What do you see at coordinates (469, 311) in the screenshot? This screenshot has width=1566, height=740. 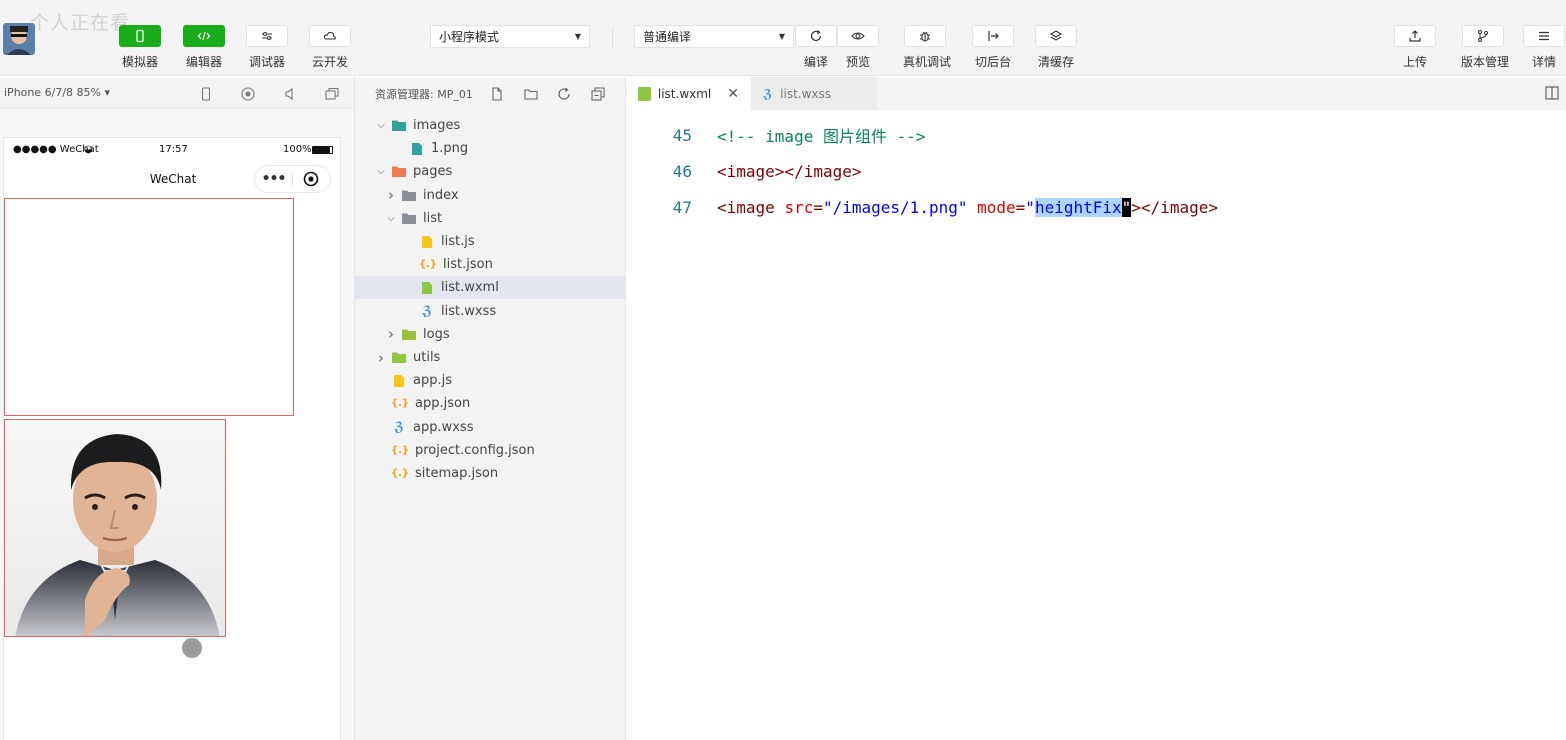 I see `tree-item-label: list.wxss` at bounding box center [469, 311].